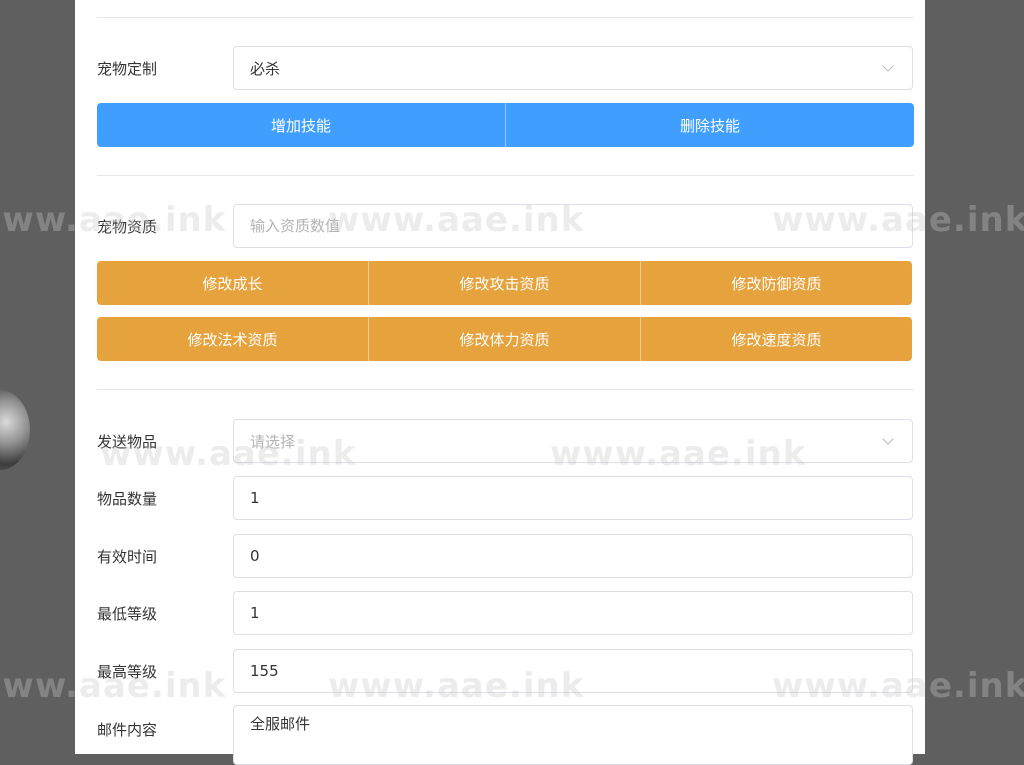  Describe the element at coordinates (273, 441) in the screenshot. I see `item-select-placeholder: 请选择` at that location.